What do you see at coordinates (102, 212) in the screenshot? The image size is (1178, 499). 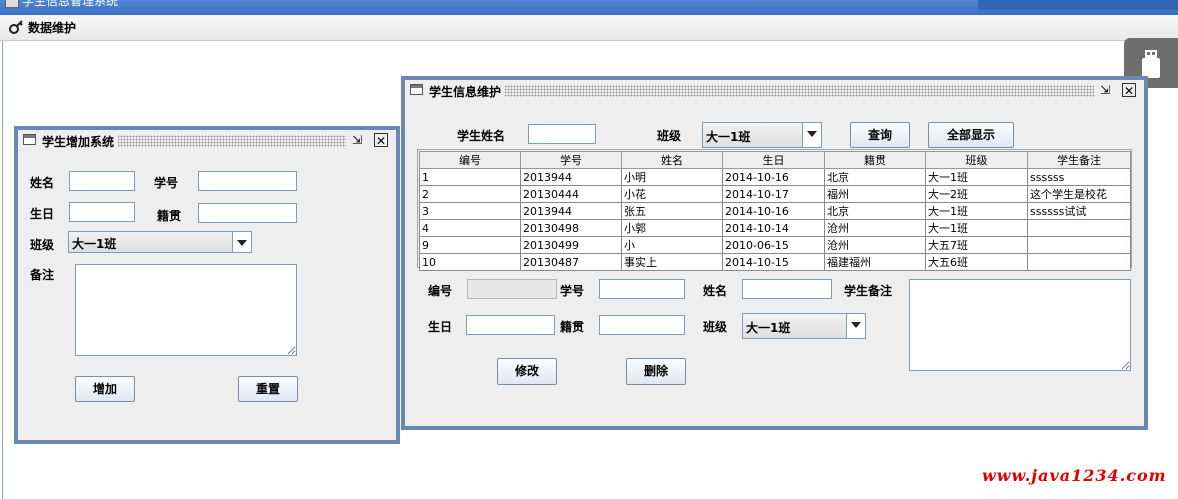 I see `birthday-input` at bounding box center [102, 212].